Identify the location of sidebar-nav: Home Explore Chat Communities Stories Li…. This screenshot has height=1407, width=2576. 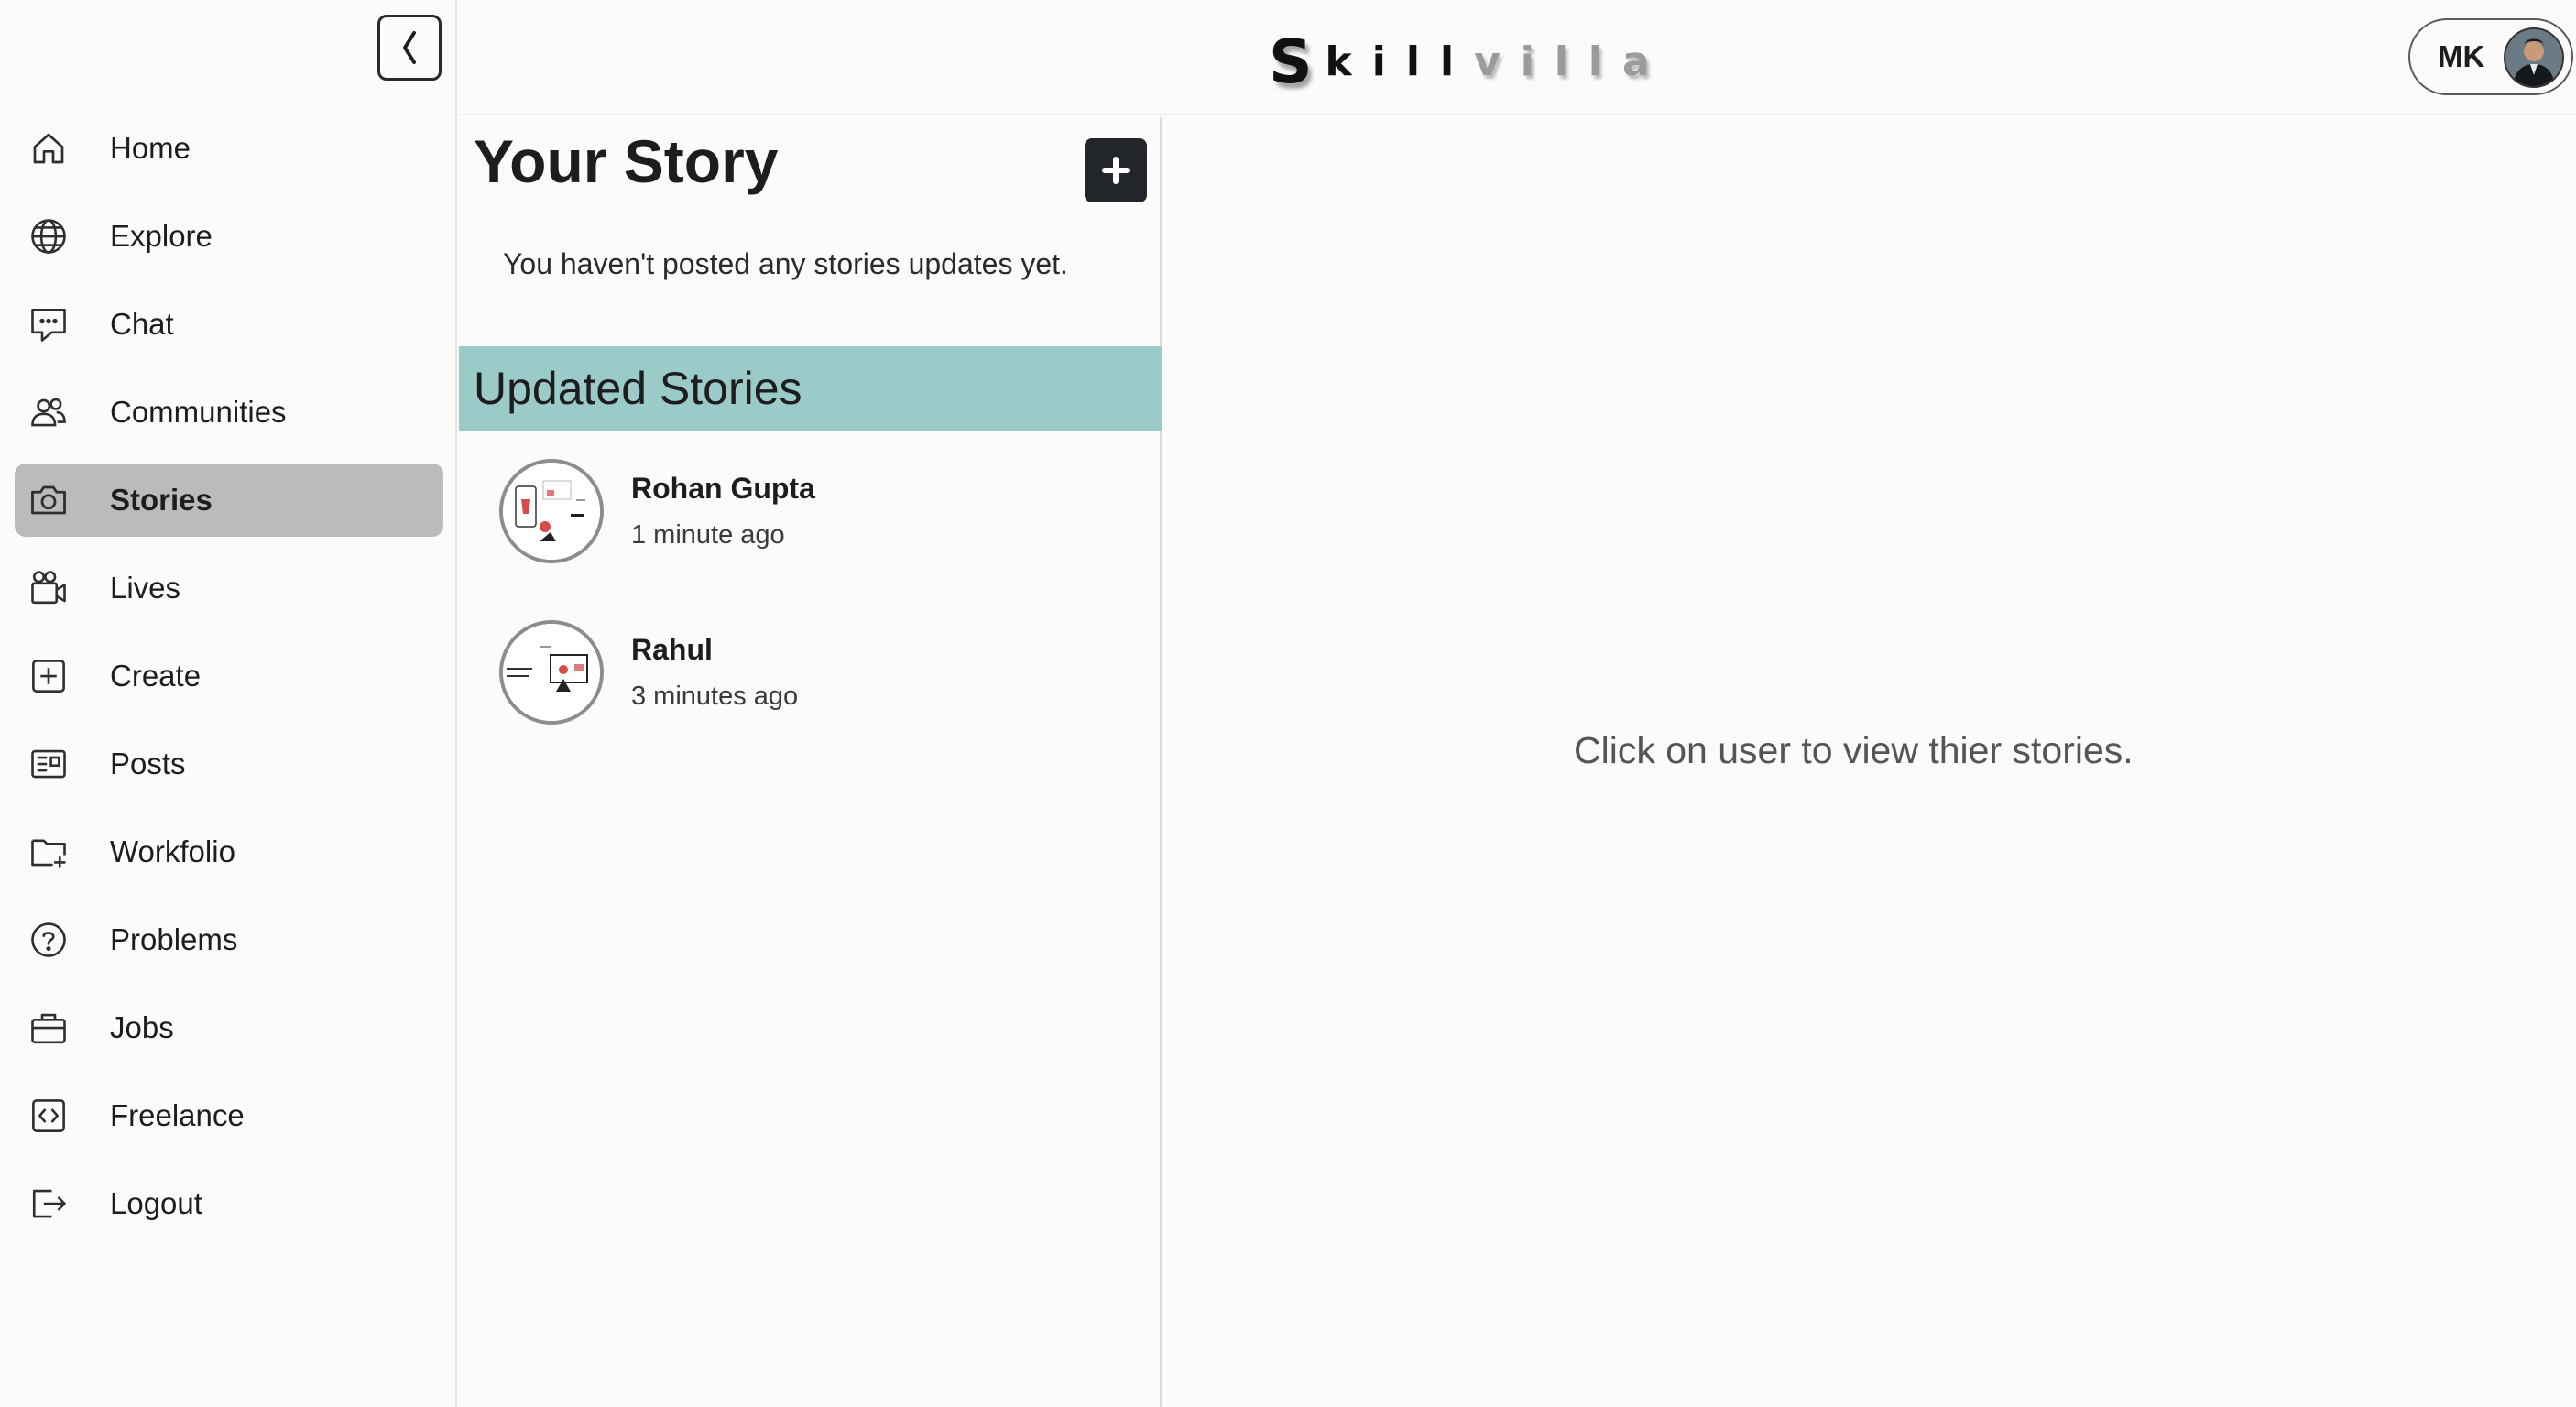
(229, 683).